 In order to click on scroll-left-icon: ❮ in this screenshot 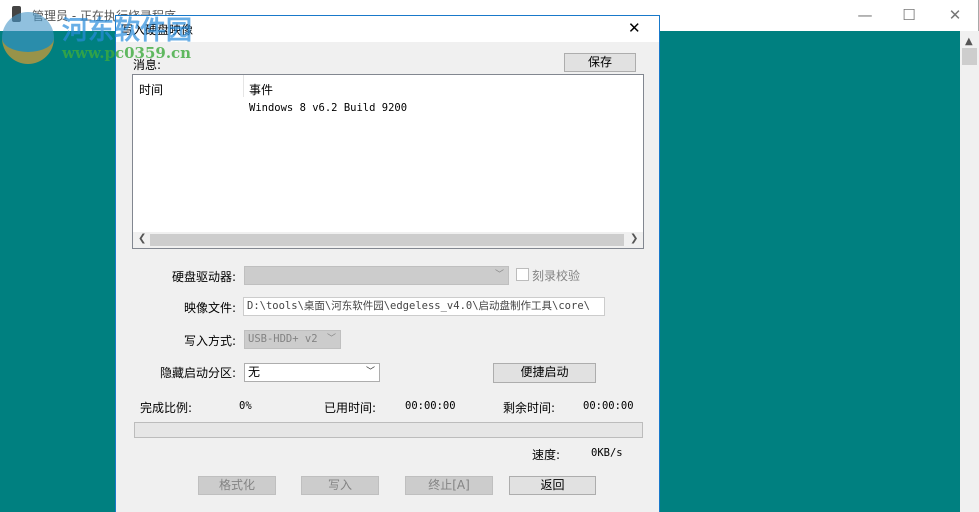, I will do `click(142, 238)`.